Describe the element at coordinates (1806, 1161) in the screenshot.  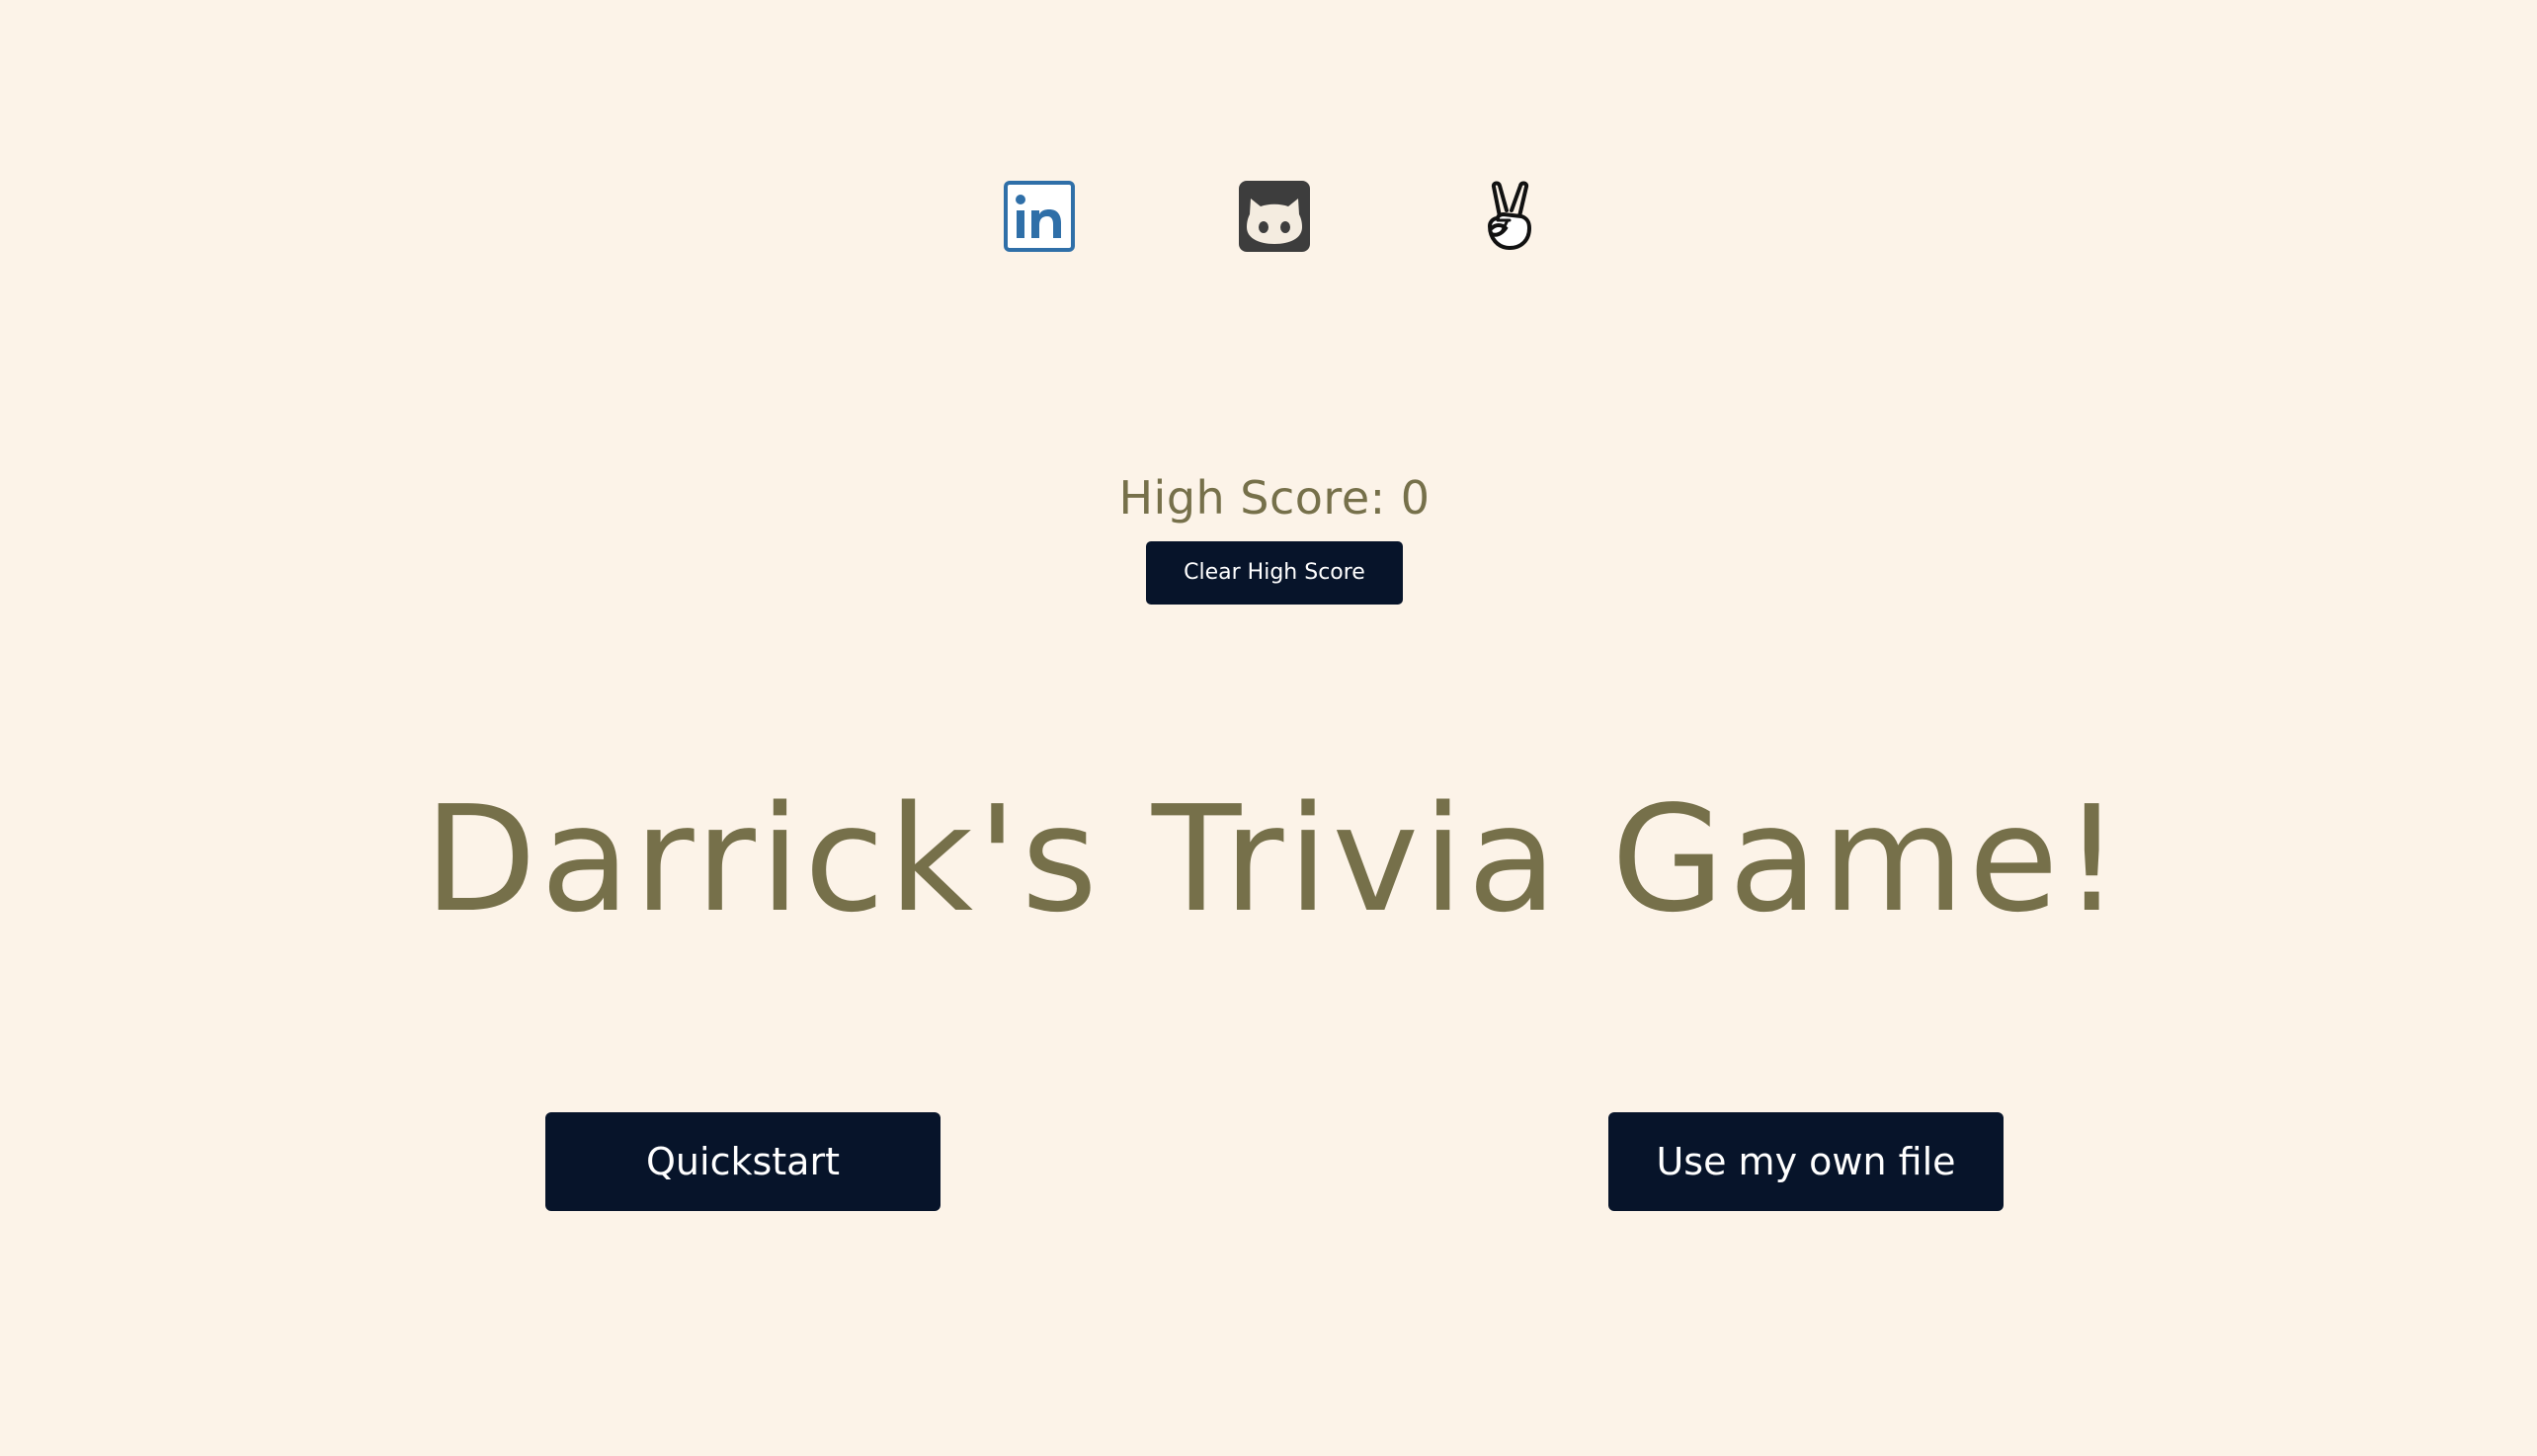
I see `use-own-file-button: Use my own file` at that location.